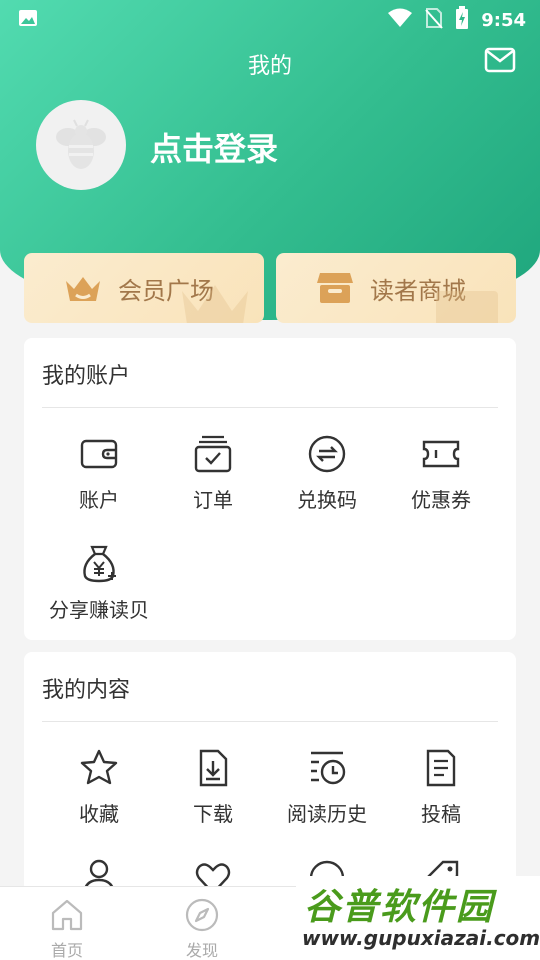  Describe the element at coordinates (99, 454) in the screenshot. I see `wallet-icon` at that location.